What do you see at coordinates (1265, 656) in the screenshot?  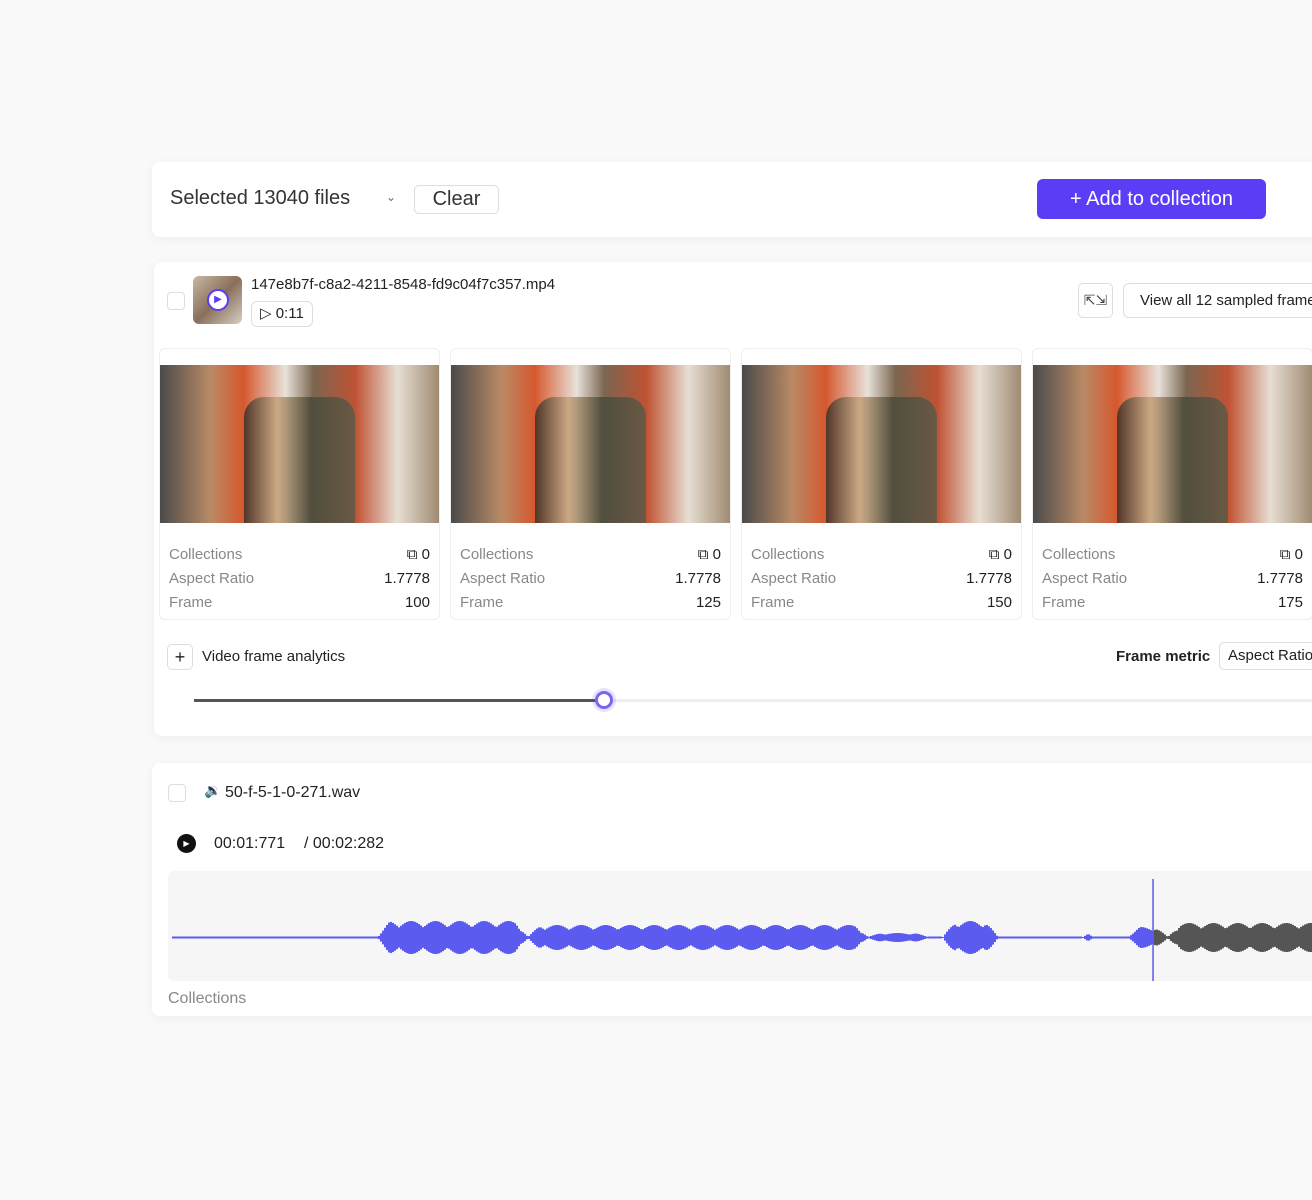 I see `frame-metric-select: Aspect Ratio` at bounding box center [1265, 656].